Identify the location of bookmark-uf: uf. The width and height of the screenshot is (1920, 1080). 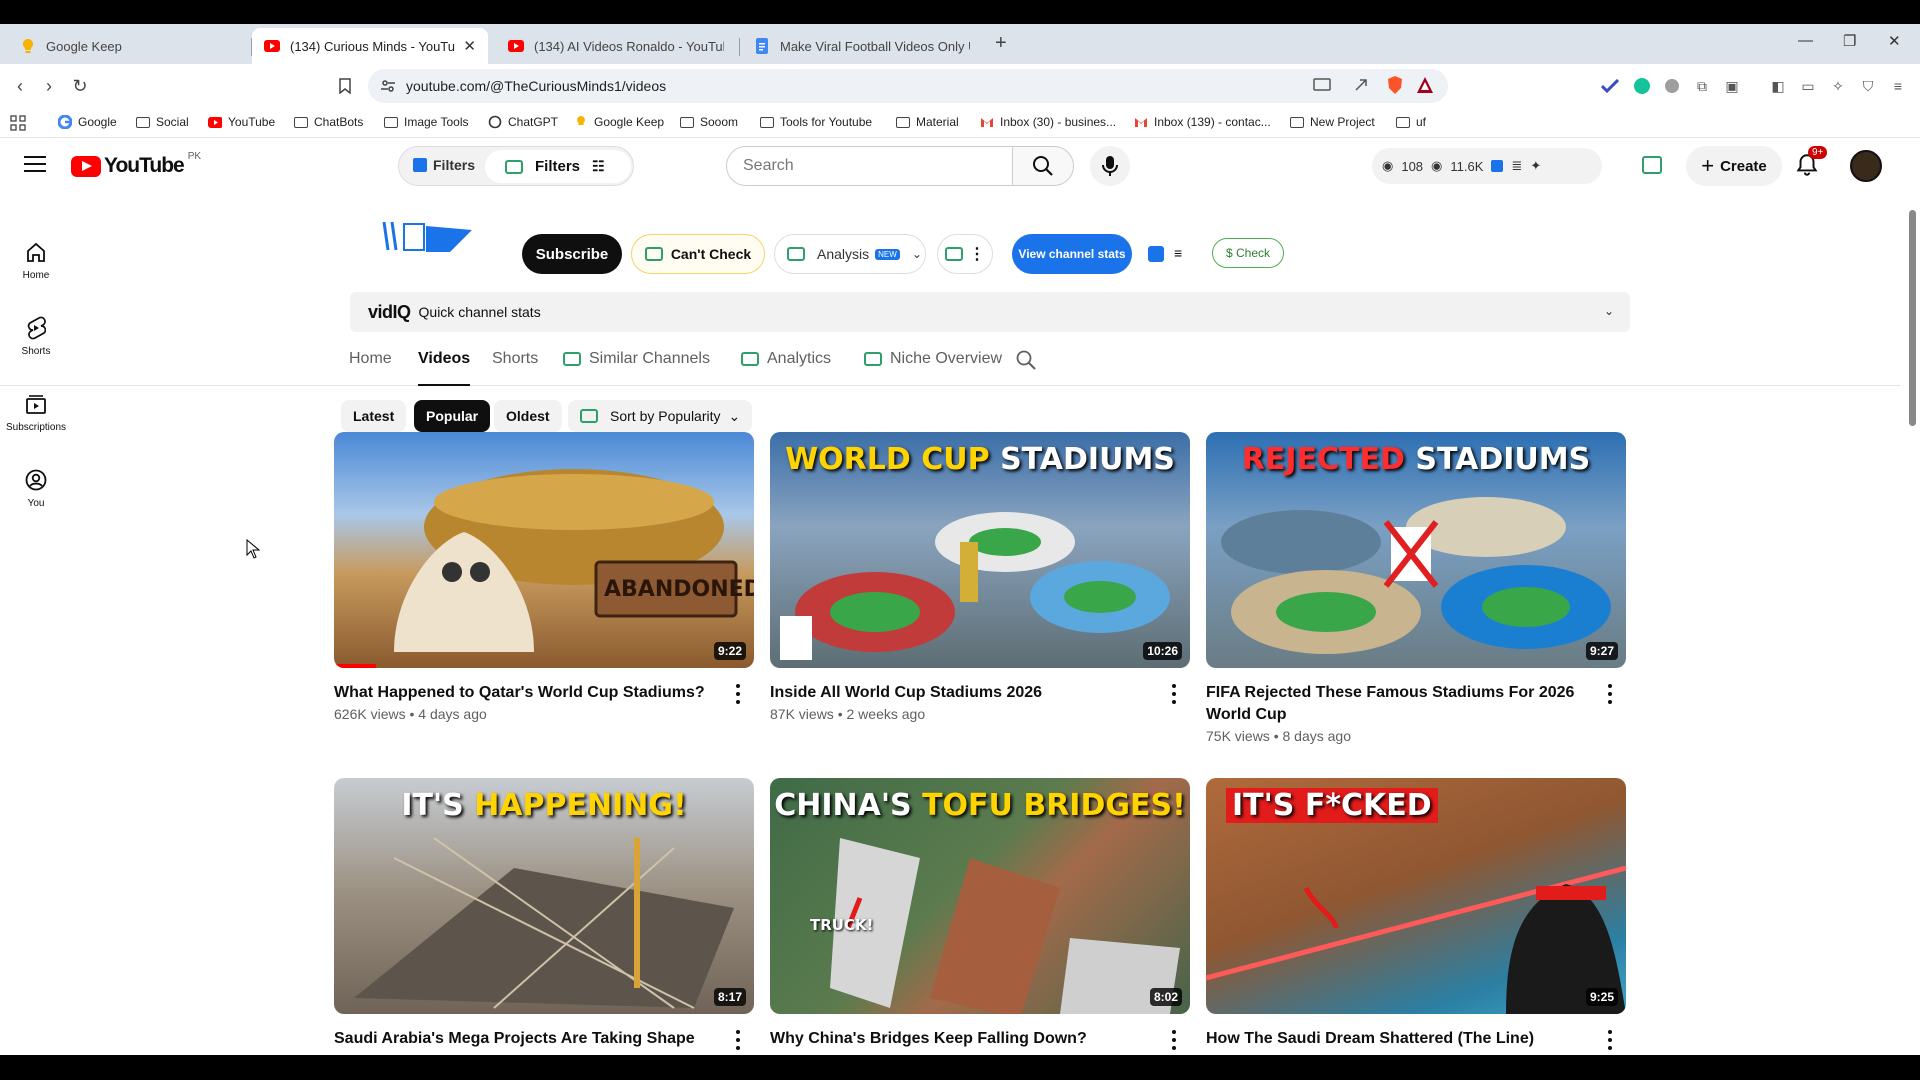
(1411, 122).